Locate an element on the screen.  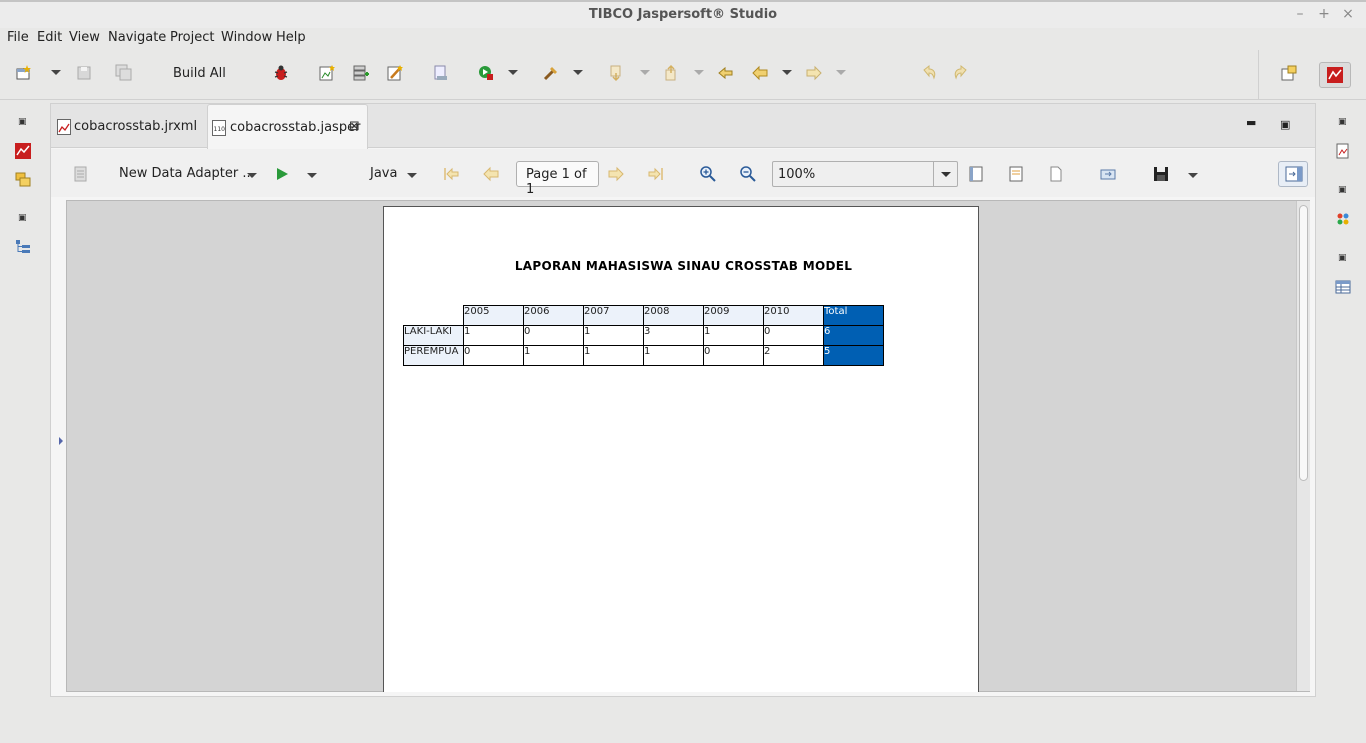
run-dropdown-icon is located at coordinates (513, 72).